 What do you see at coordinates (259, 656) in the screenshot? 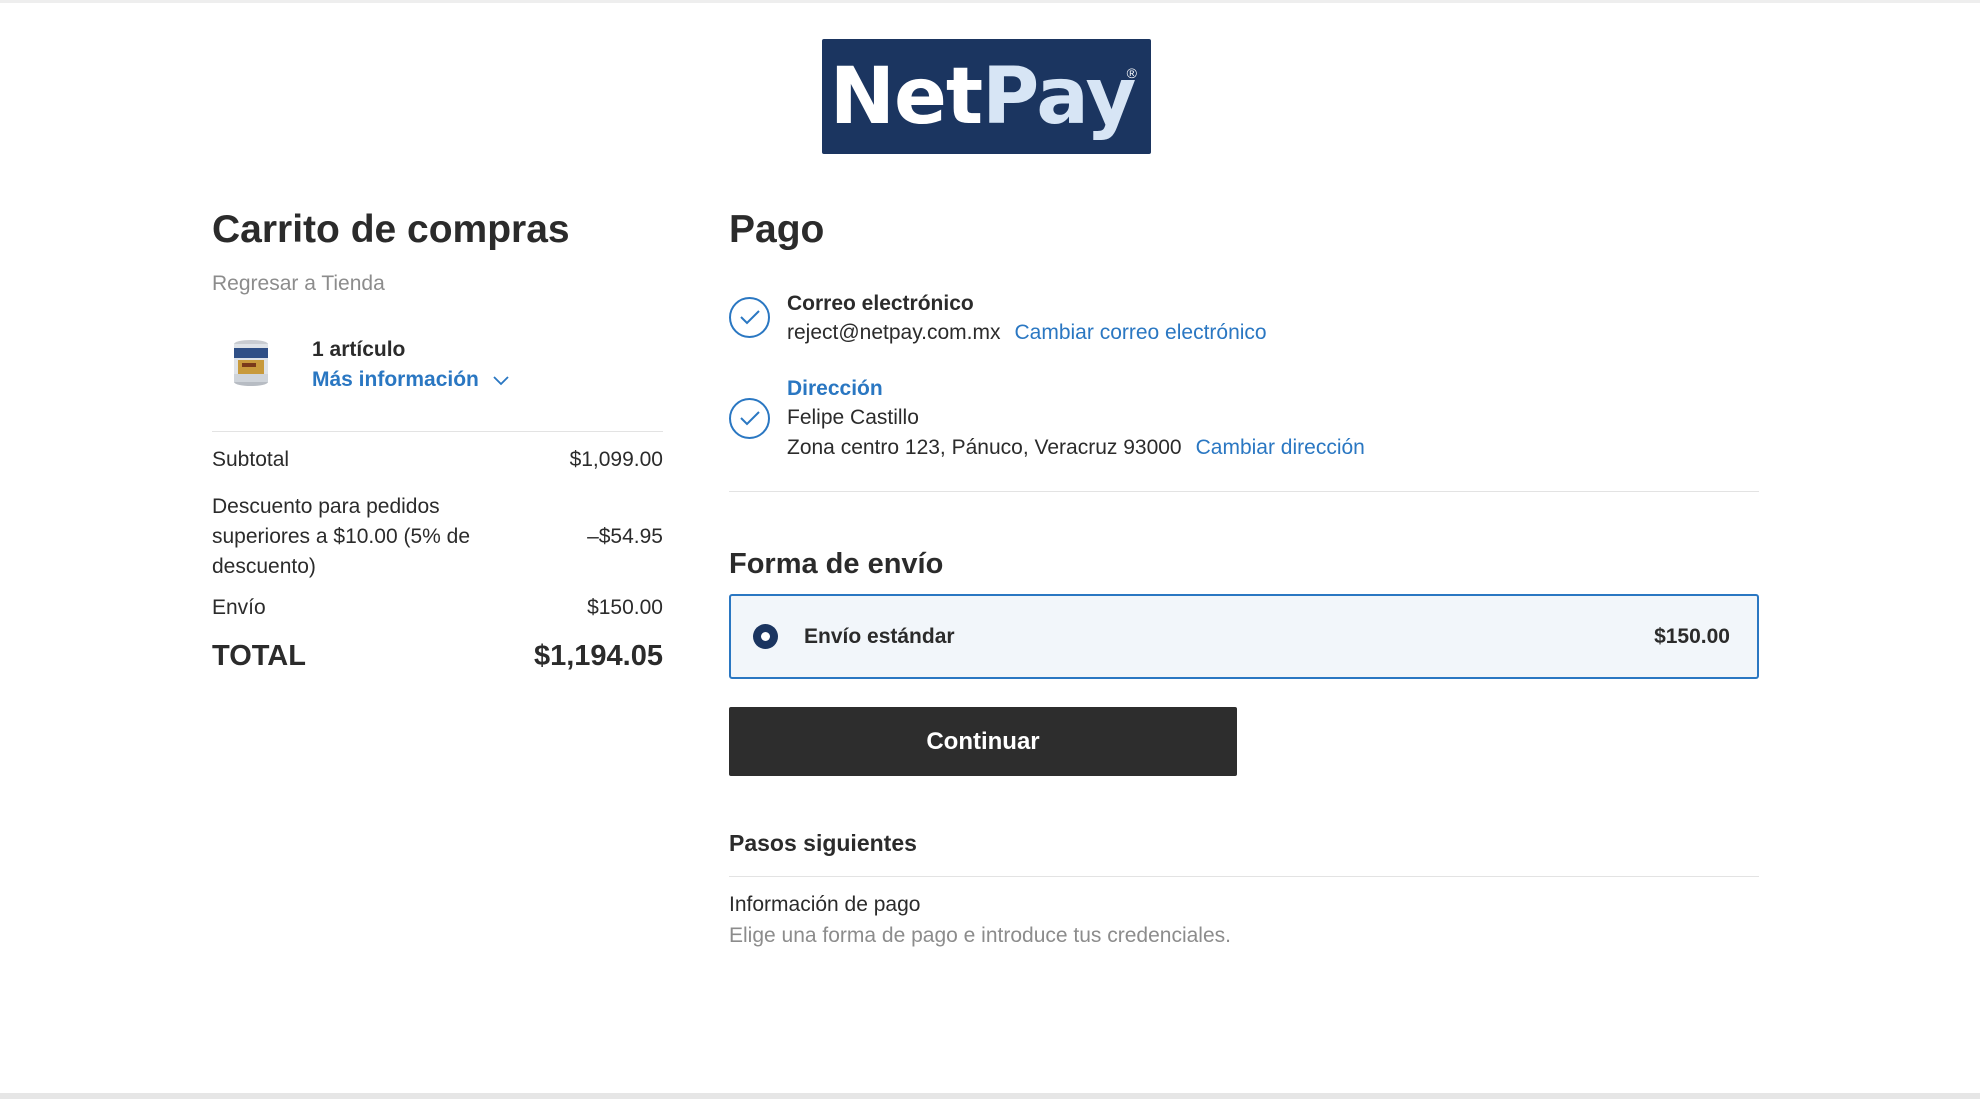
I see `total-label: TOTAL` at bounding box center [259, 656].